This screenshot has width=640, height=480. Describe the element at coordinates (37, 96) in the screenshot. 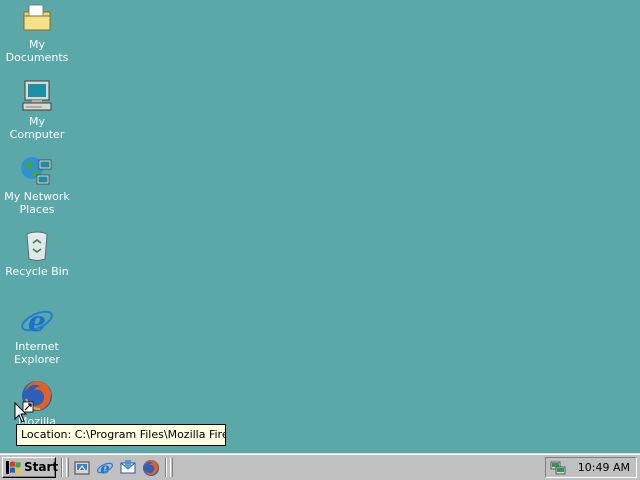

I see `computer-icon` at that location.